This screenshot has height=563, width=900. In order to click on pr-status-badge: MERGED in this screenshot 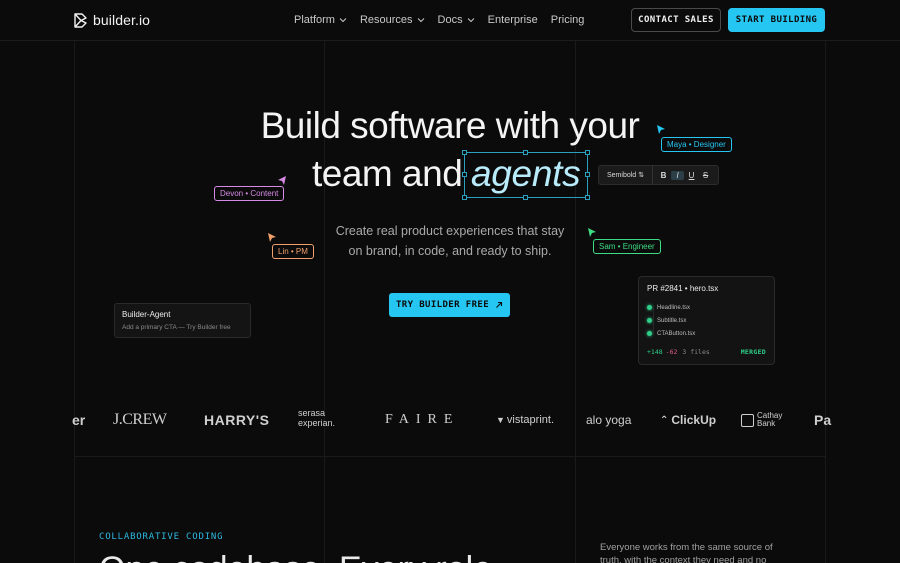, I will do `click(753, 352)`.